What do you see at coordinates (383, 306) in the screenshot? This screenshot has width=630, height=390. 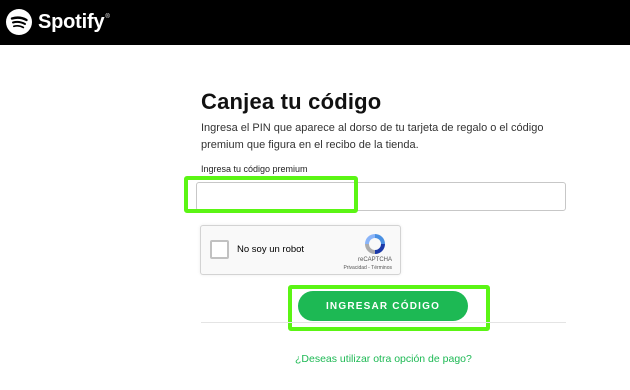 I see `submit-code-button: INGRESAR CÓDIGO` at bounding box center [383, 306].